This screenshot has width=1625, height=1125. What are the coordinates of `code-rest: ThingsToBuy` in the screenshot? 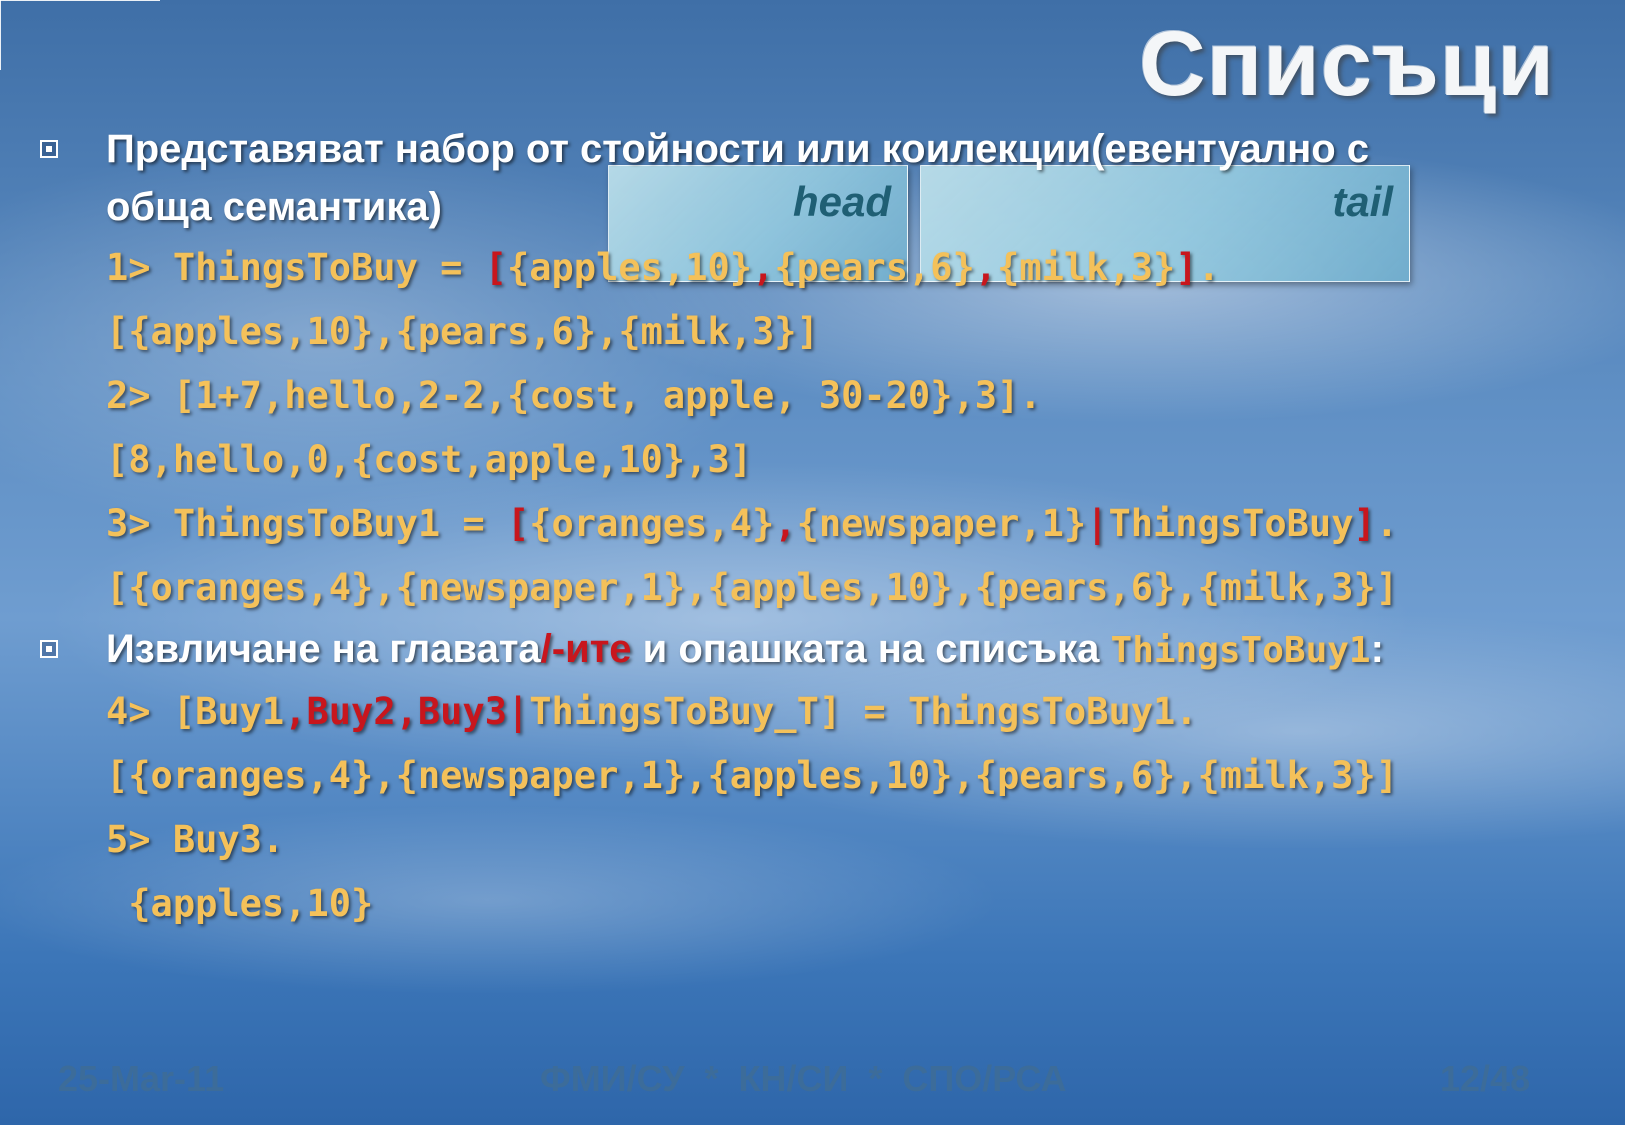 It's located at (1231, 523).